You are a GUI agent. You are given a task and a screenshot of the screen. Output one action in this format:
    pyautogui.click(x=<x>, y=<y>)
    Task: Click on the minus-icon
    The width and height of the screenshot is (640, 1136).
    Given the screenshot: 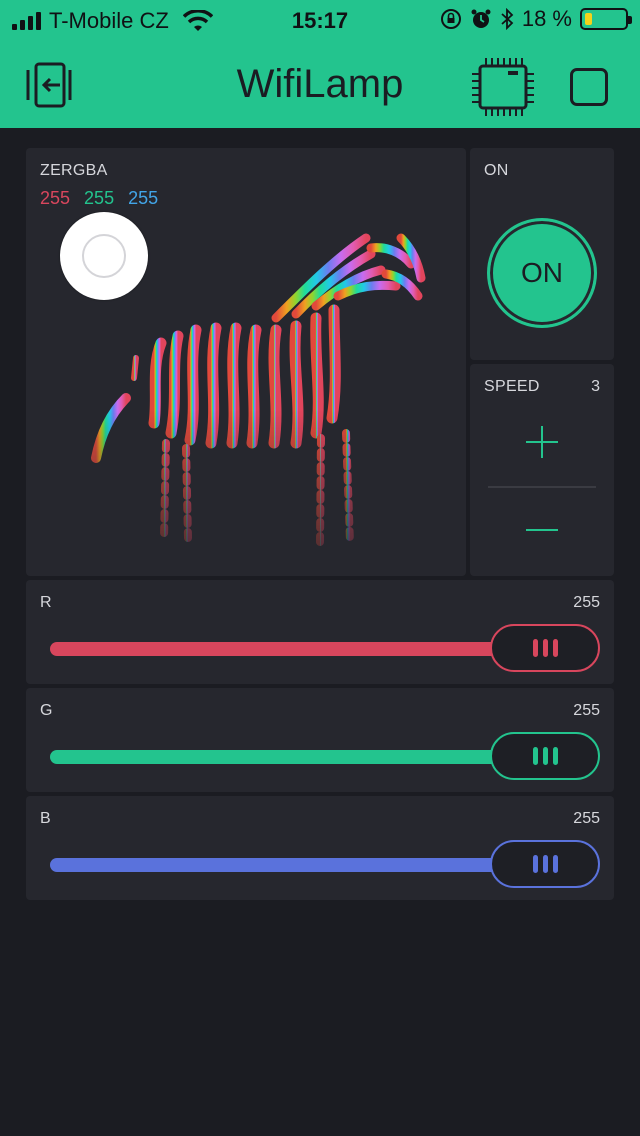 What is the action you would take?
    pyautogui.click(x=542, y=530)
    